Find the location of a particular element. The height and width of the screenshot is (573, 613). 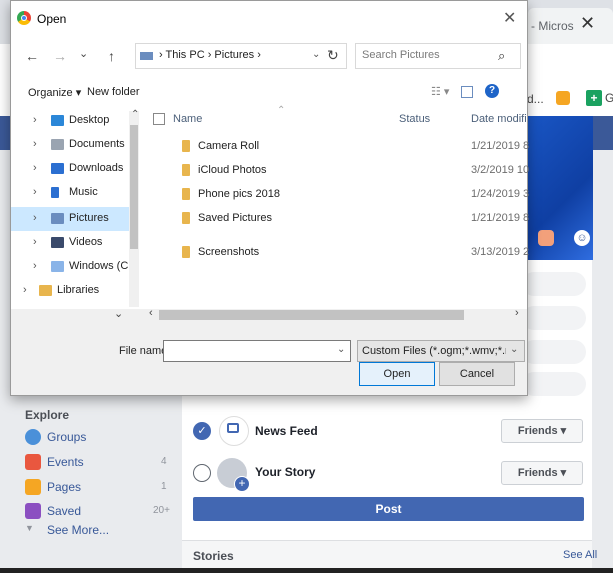

sidebar-item-label: Pages is located at coordinates (64, 487).